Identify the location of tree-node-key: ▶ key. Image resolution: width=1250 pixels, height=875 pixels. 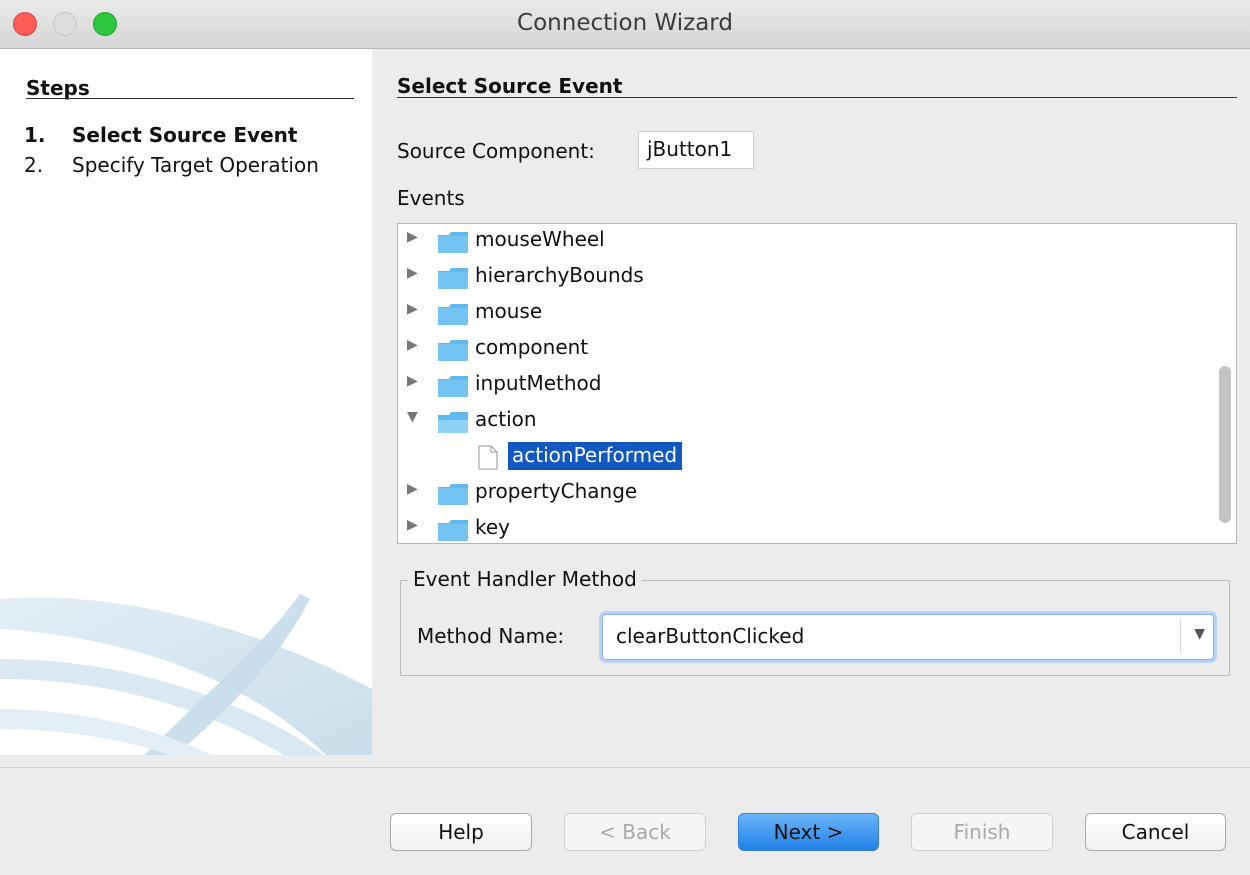
(798, 527).